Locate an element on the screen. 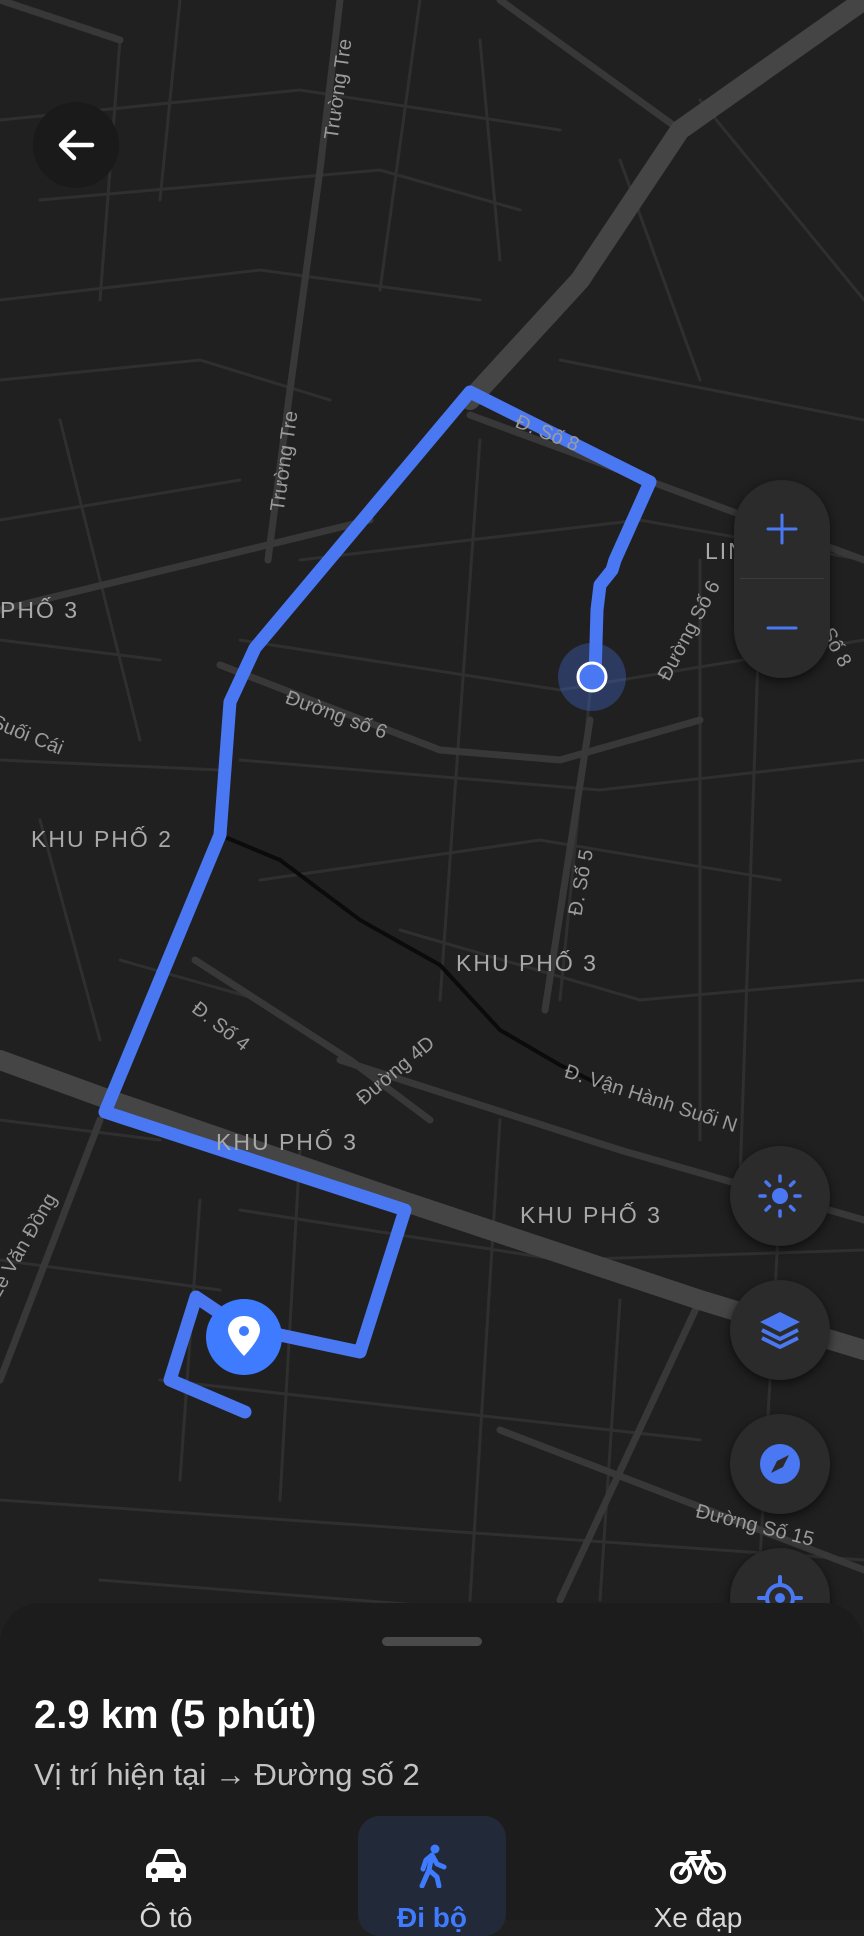 The image size is (864, 1936). plus-icon is located at coordinates (782, 529).